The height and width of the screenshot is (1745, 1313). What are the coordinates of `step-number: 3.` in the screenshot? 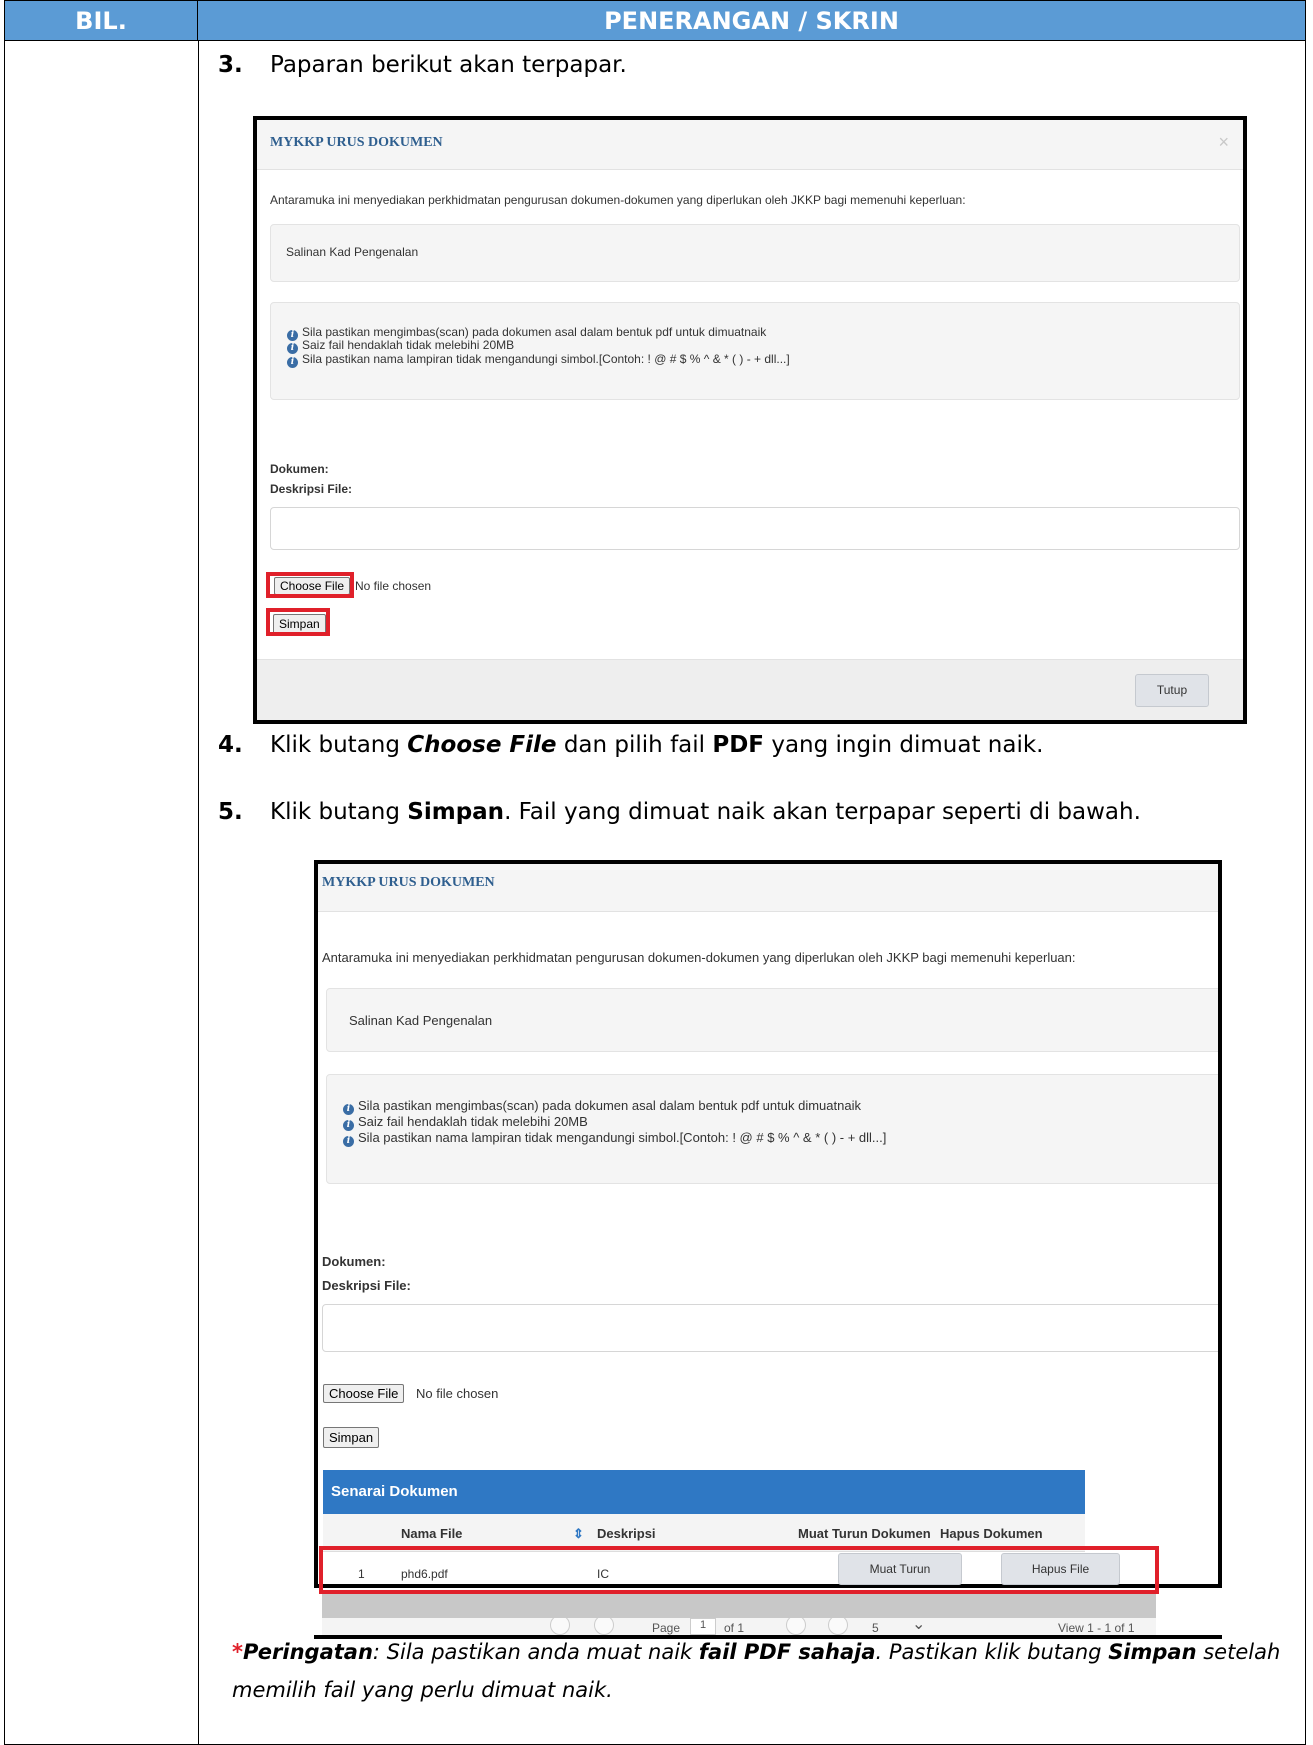 It's located at (230, 65).